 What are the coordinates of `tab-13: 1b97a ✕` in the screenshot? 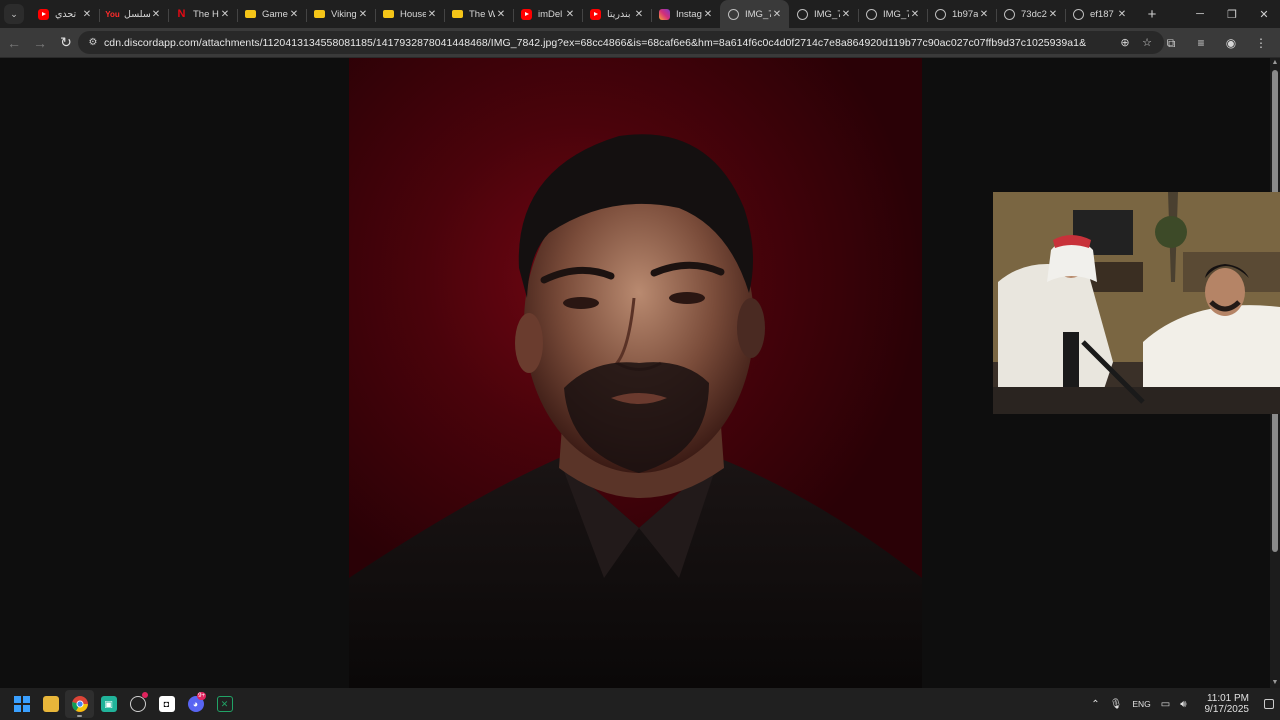 It's located at (961, 14).